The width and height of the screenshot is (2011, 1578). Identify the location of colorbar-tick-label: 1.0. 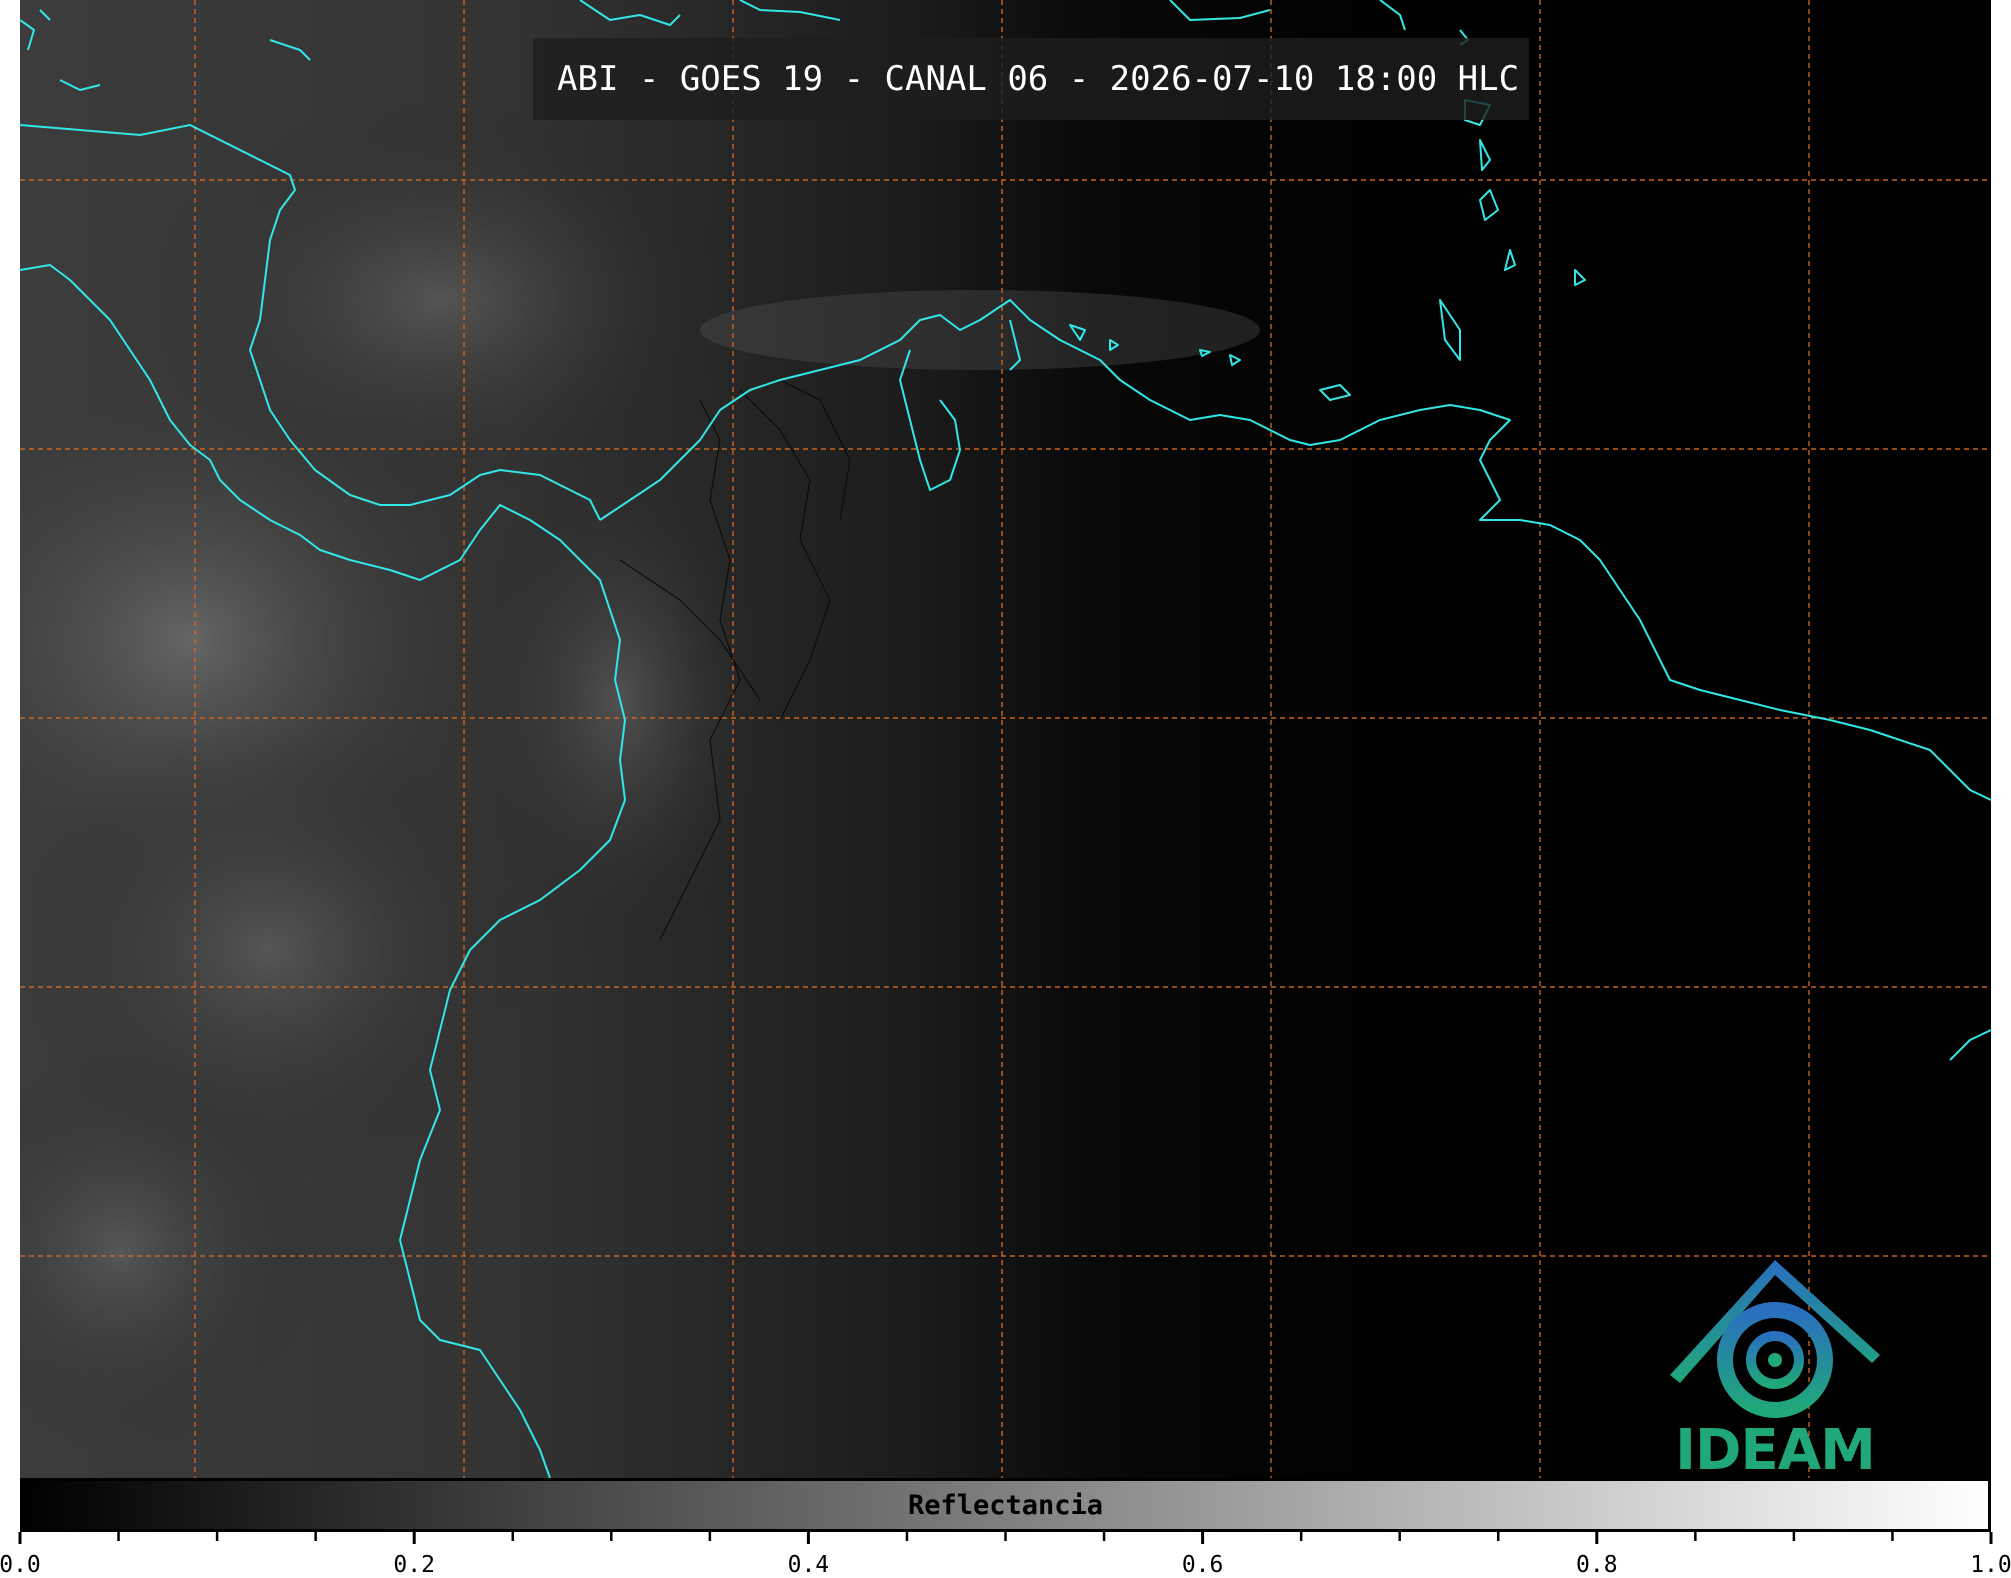
(1990, 1565).